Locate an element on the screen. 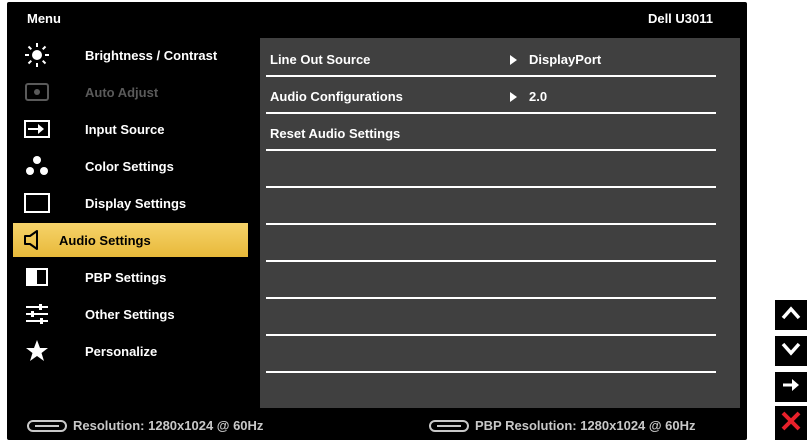 The width and height of the screenshot is (809, 442). sidebar-item-color-settings: Color Settings is located at coordinates (130, 166).